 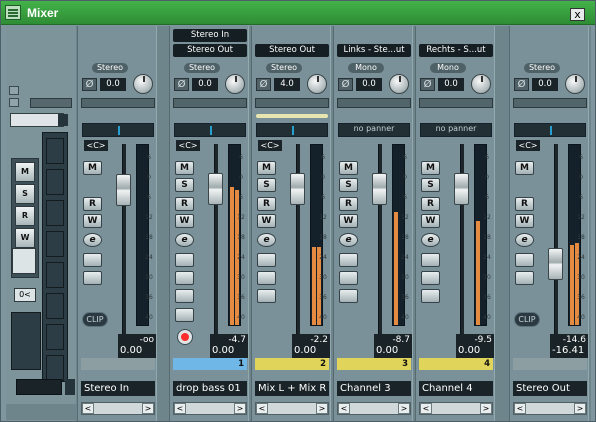 I want to click on clip-indicator: CLIP, so click(x=527, y=319).